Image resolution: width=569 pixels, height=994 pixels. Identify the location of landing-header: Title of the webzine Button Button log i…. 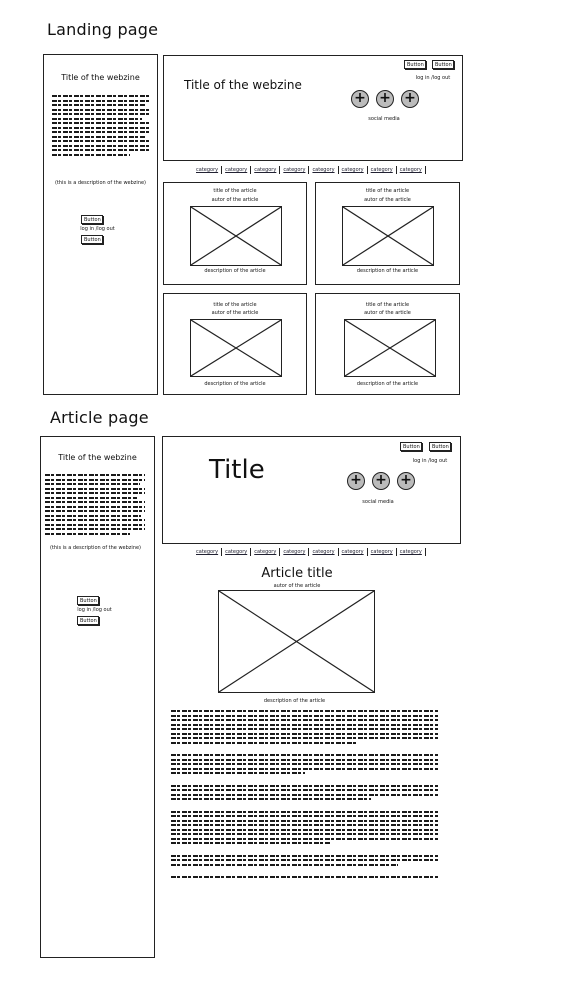
(313, 108).